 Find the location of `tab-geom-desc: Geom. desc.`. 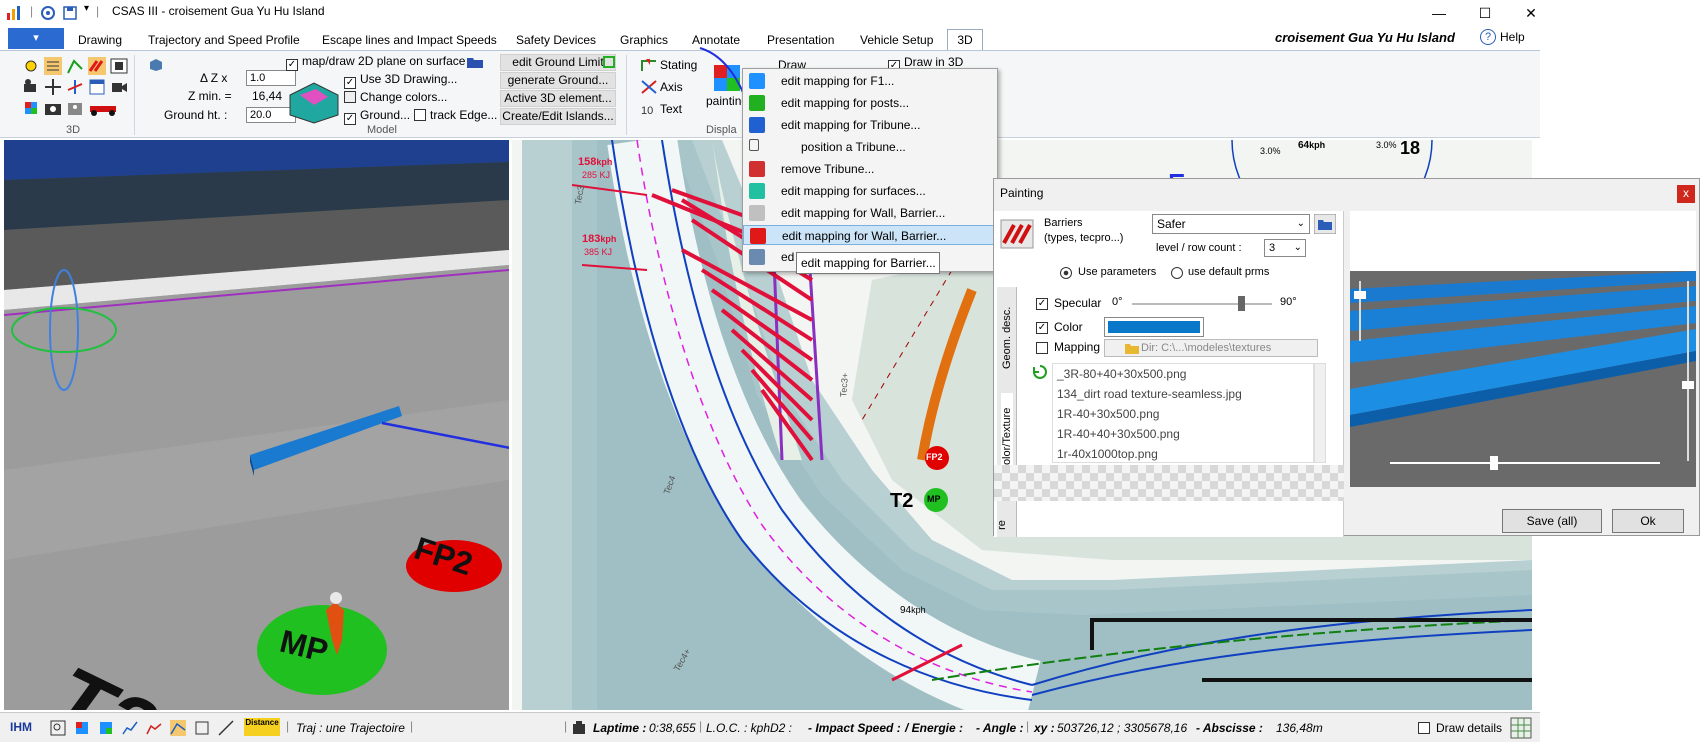

tab-geom-desc: Geom. desc. is located at coordinates (1007, 333).